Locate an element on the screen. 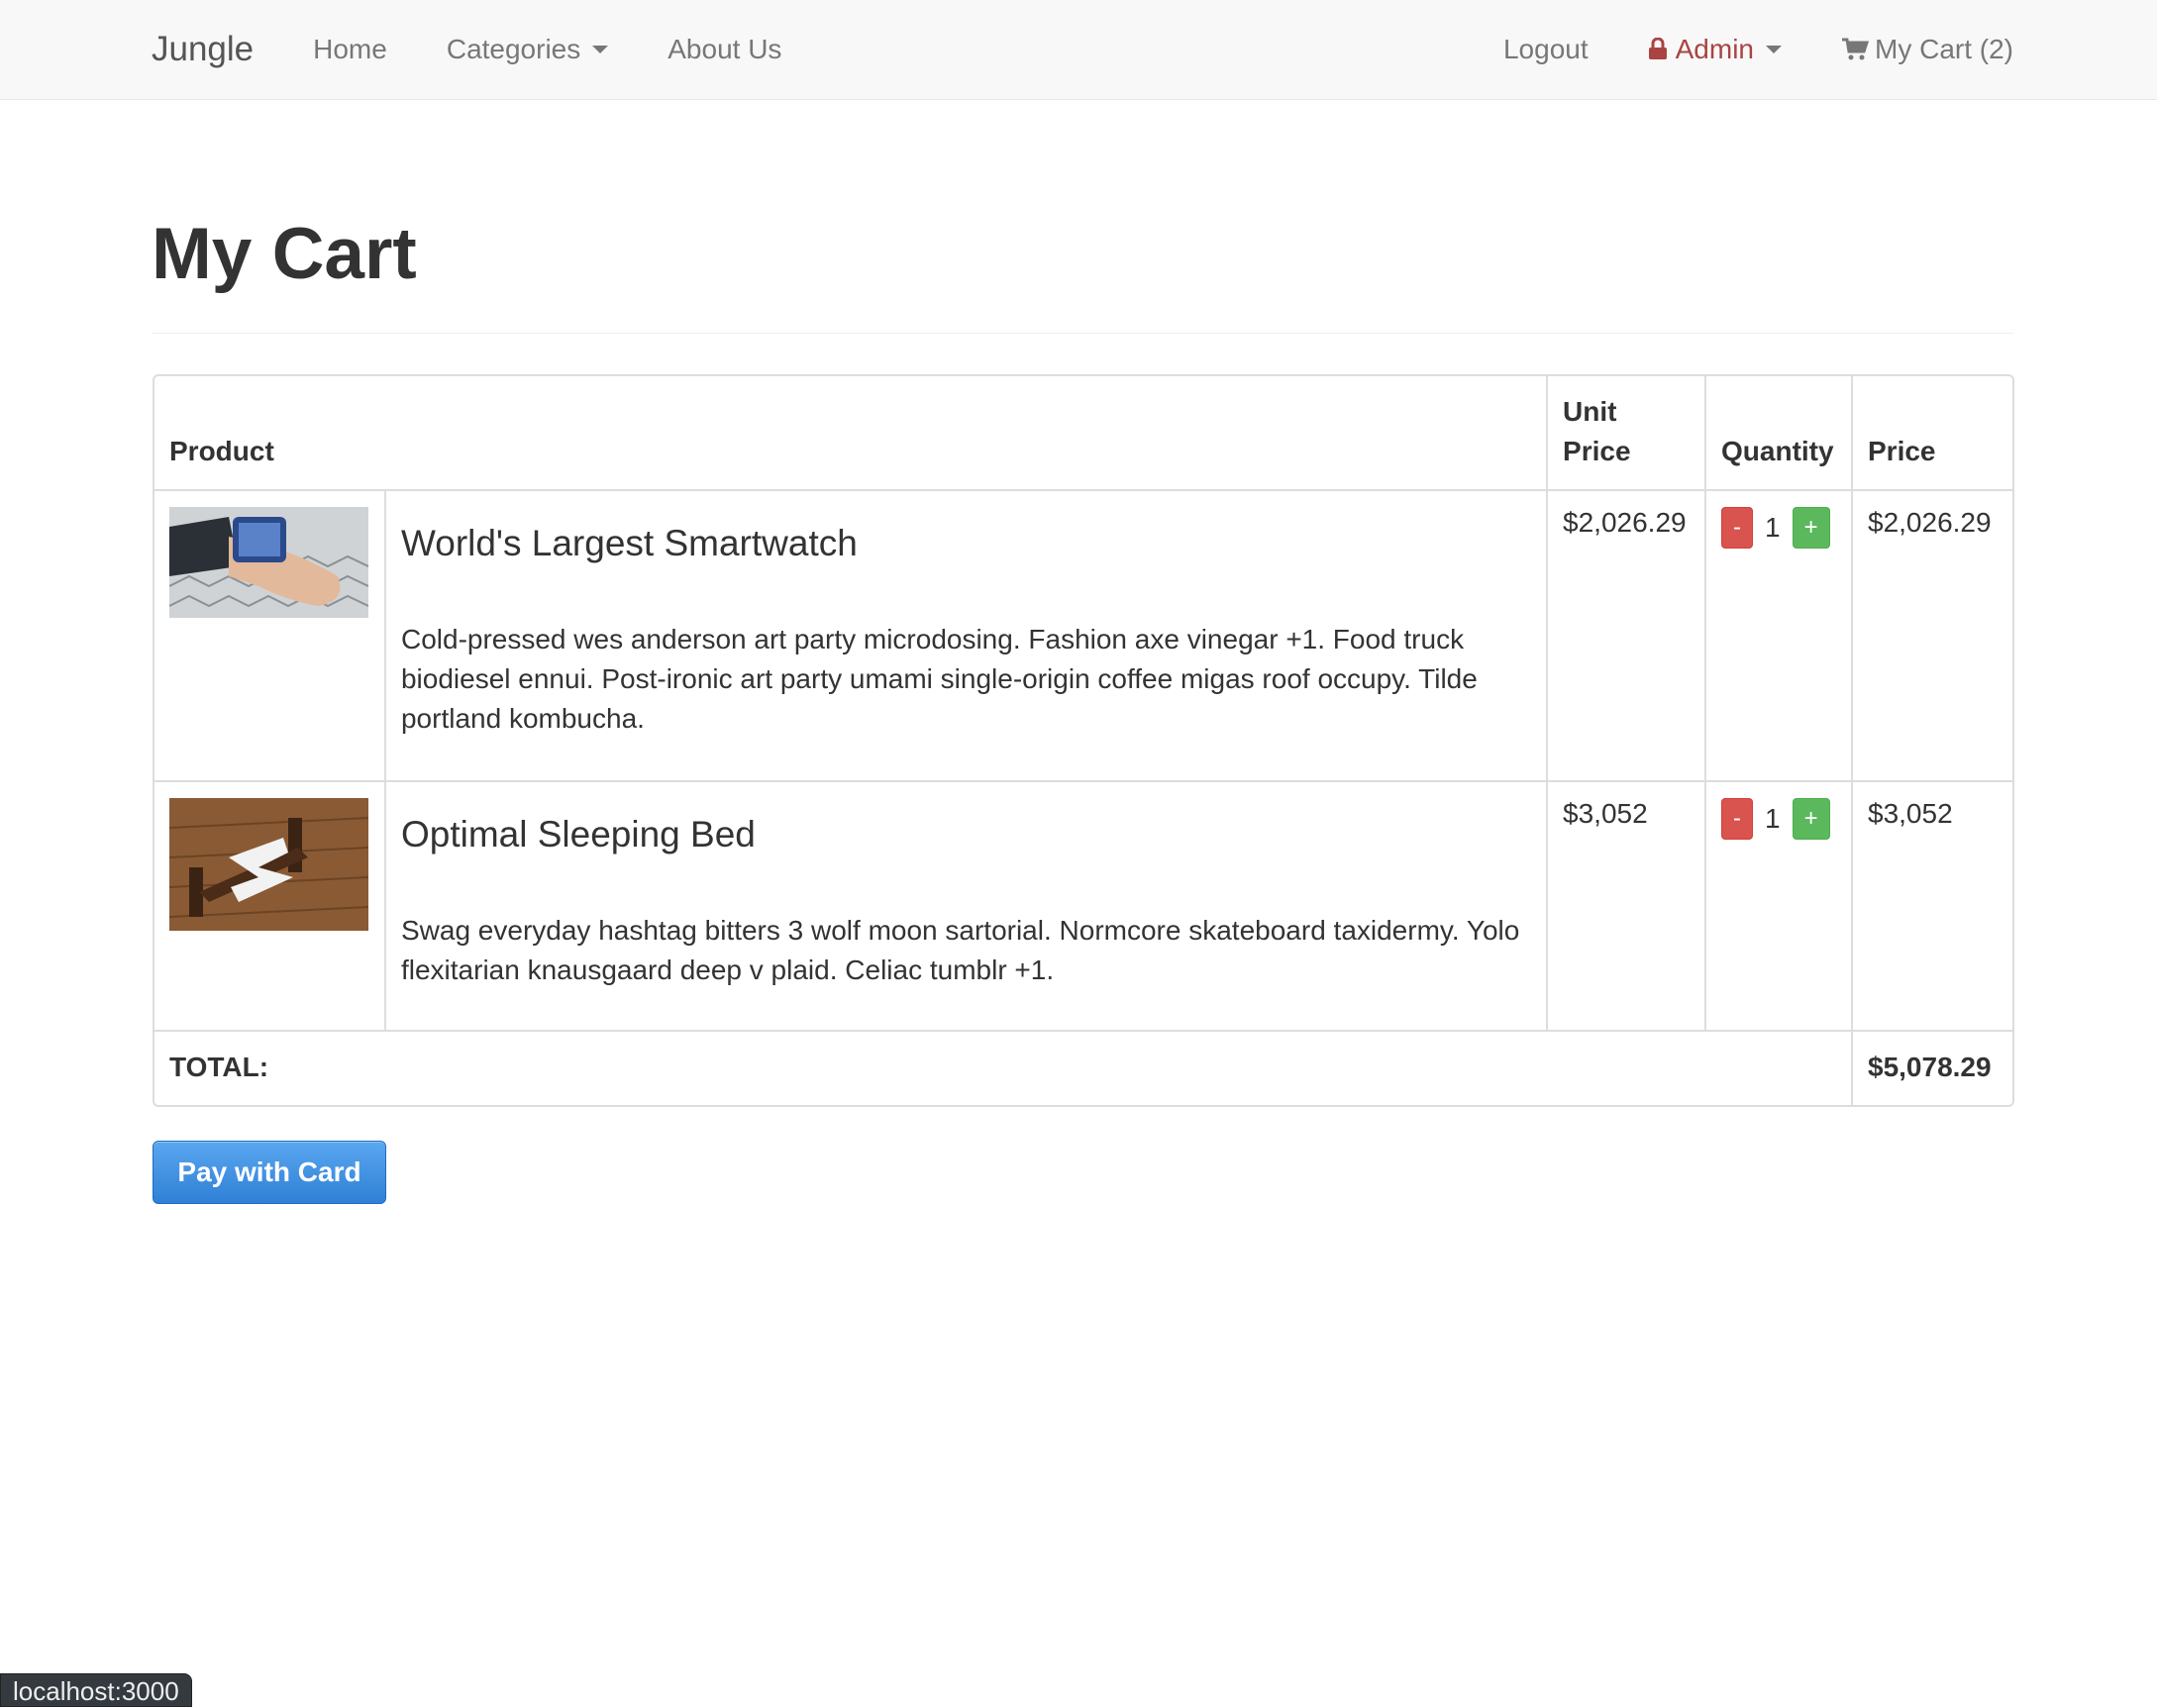 The image size is (2157, 1708). cart-icon is located at coordinates (1855, 49).